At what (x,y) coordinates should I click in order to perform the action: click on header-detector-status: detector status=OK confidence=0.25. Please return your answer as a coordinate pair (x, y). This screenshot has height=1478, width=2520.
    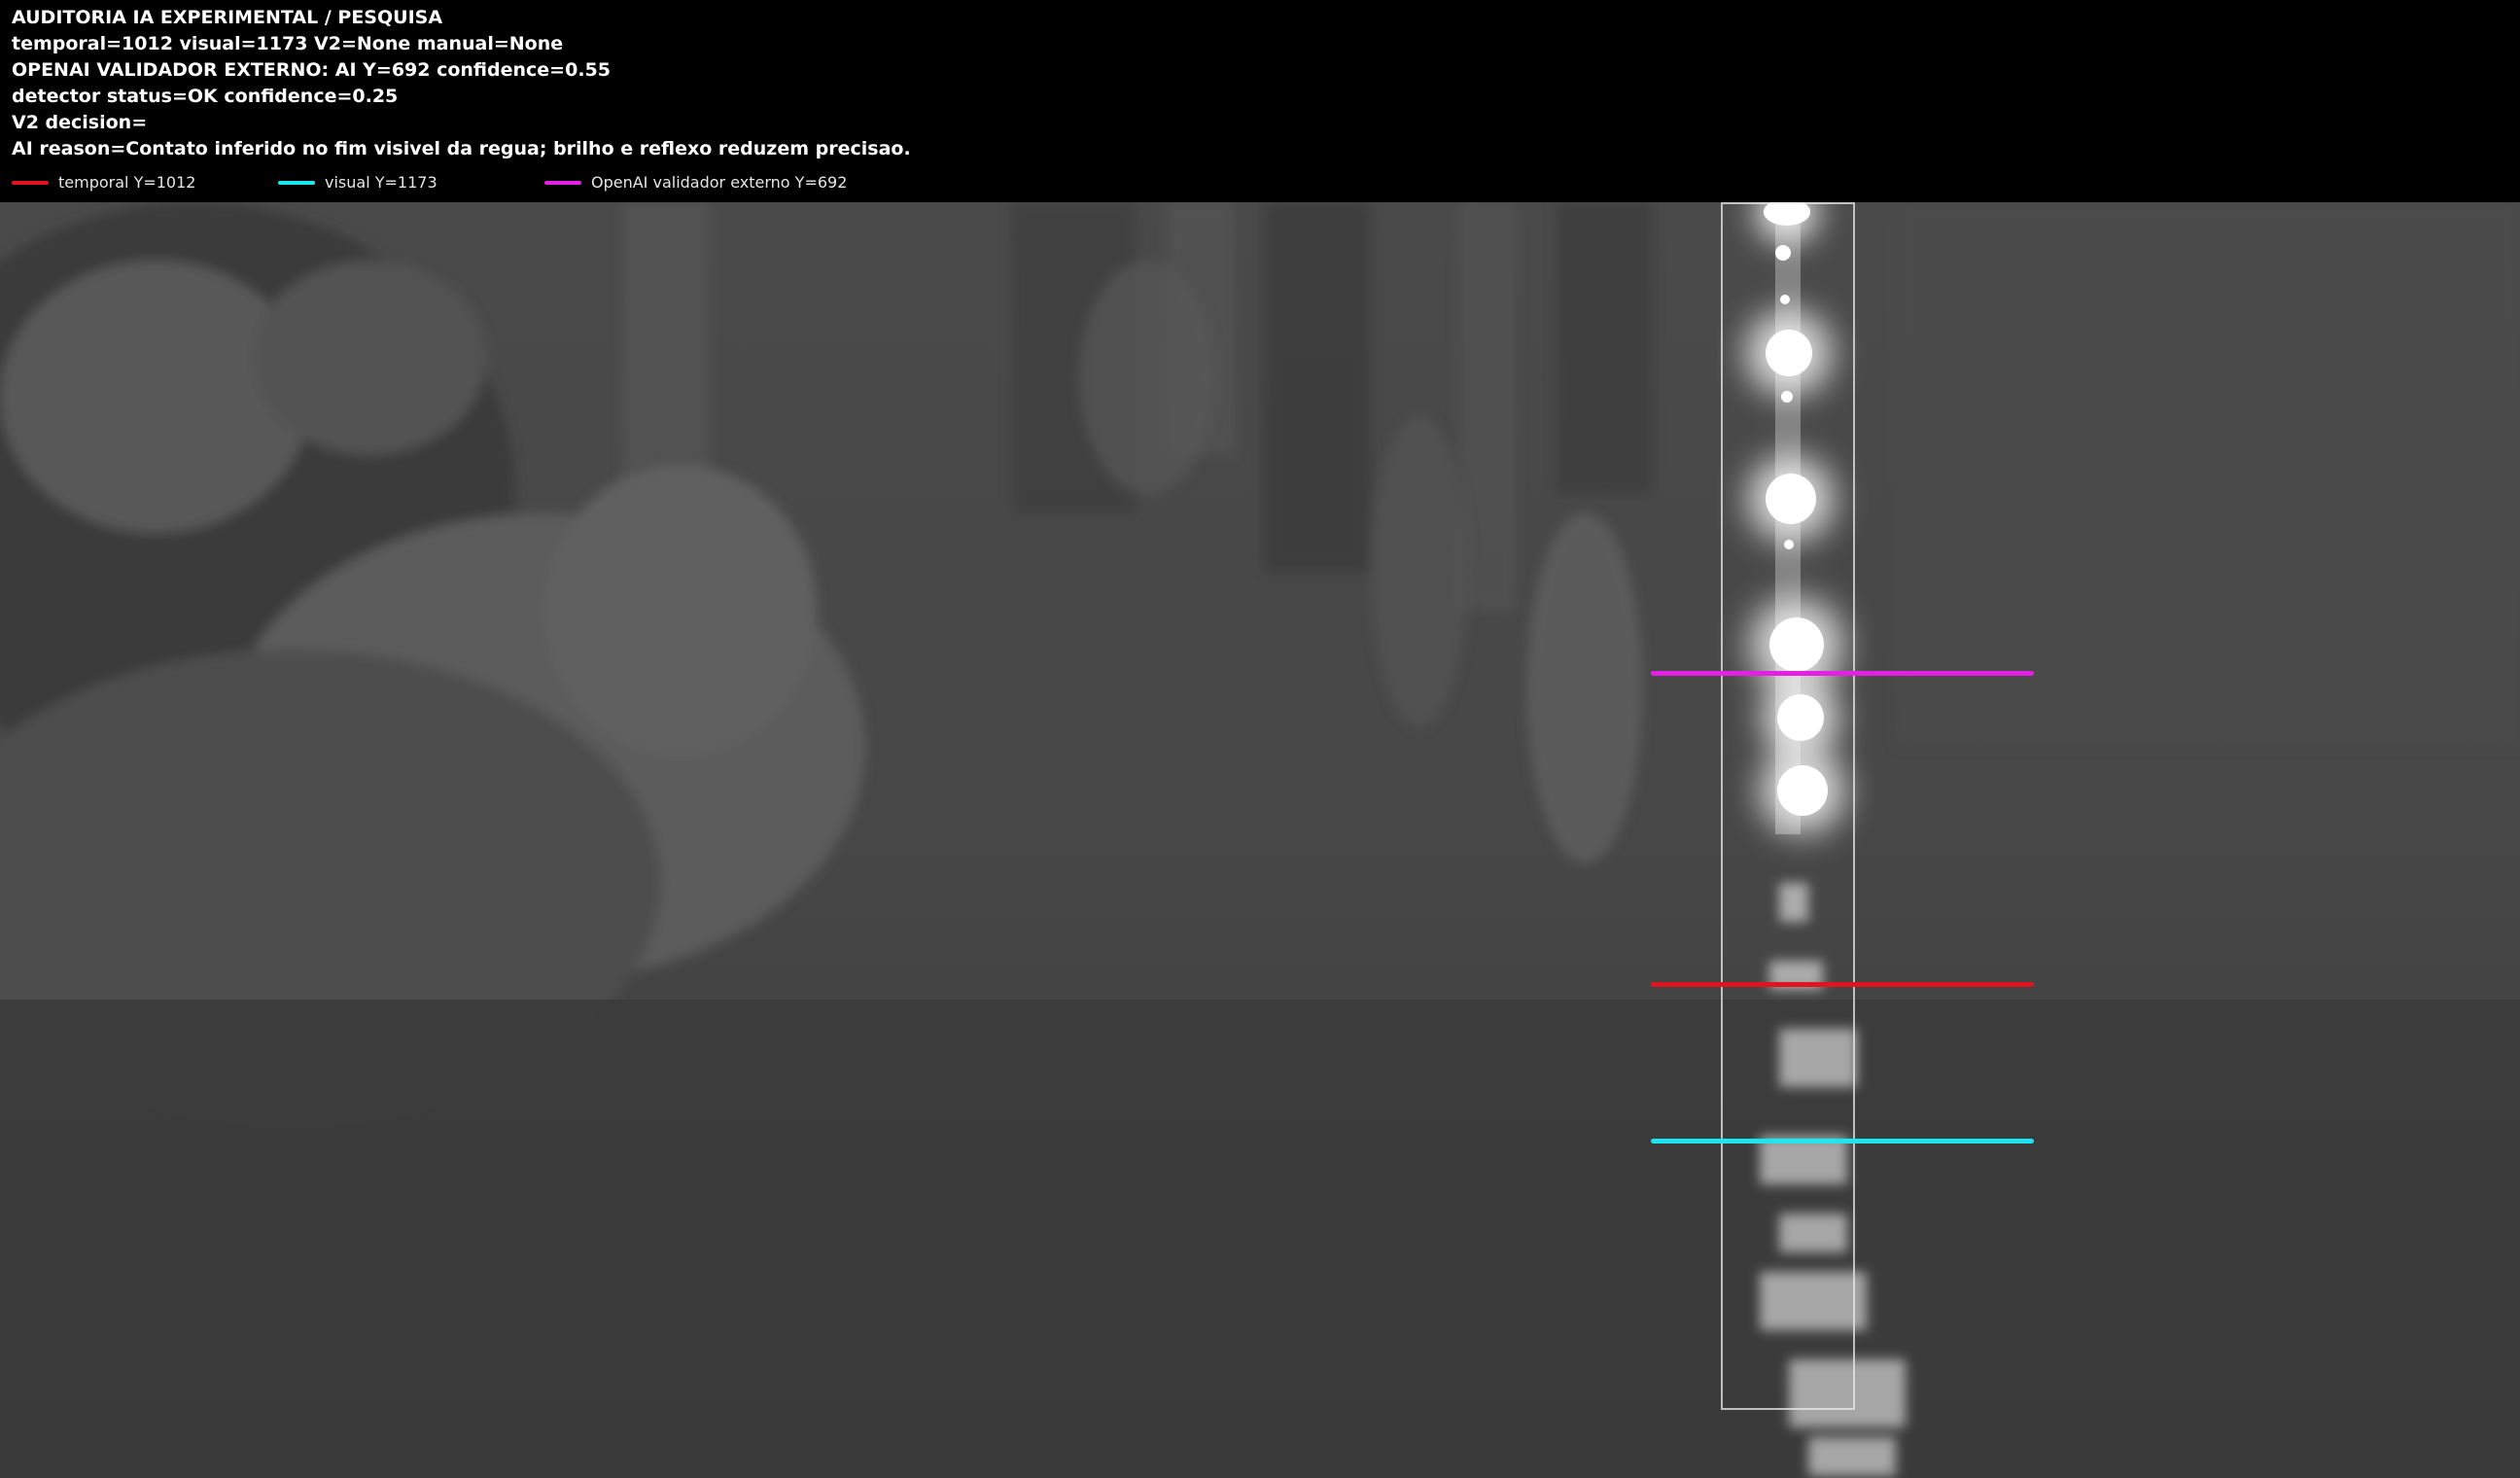
    Looking at the image, I should click on (205, 96).